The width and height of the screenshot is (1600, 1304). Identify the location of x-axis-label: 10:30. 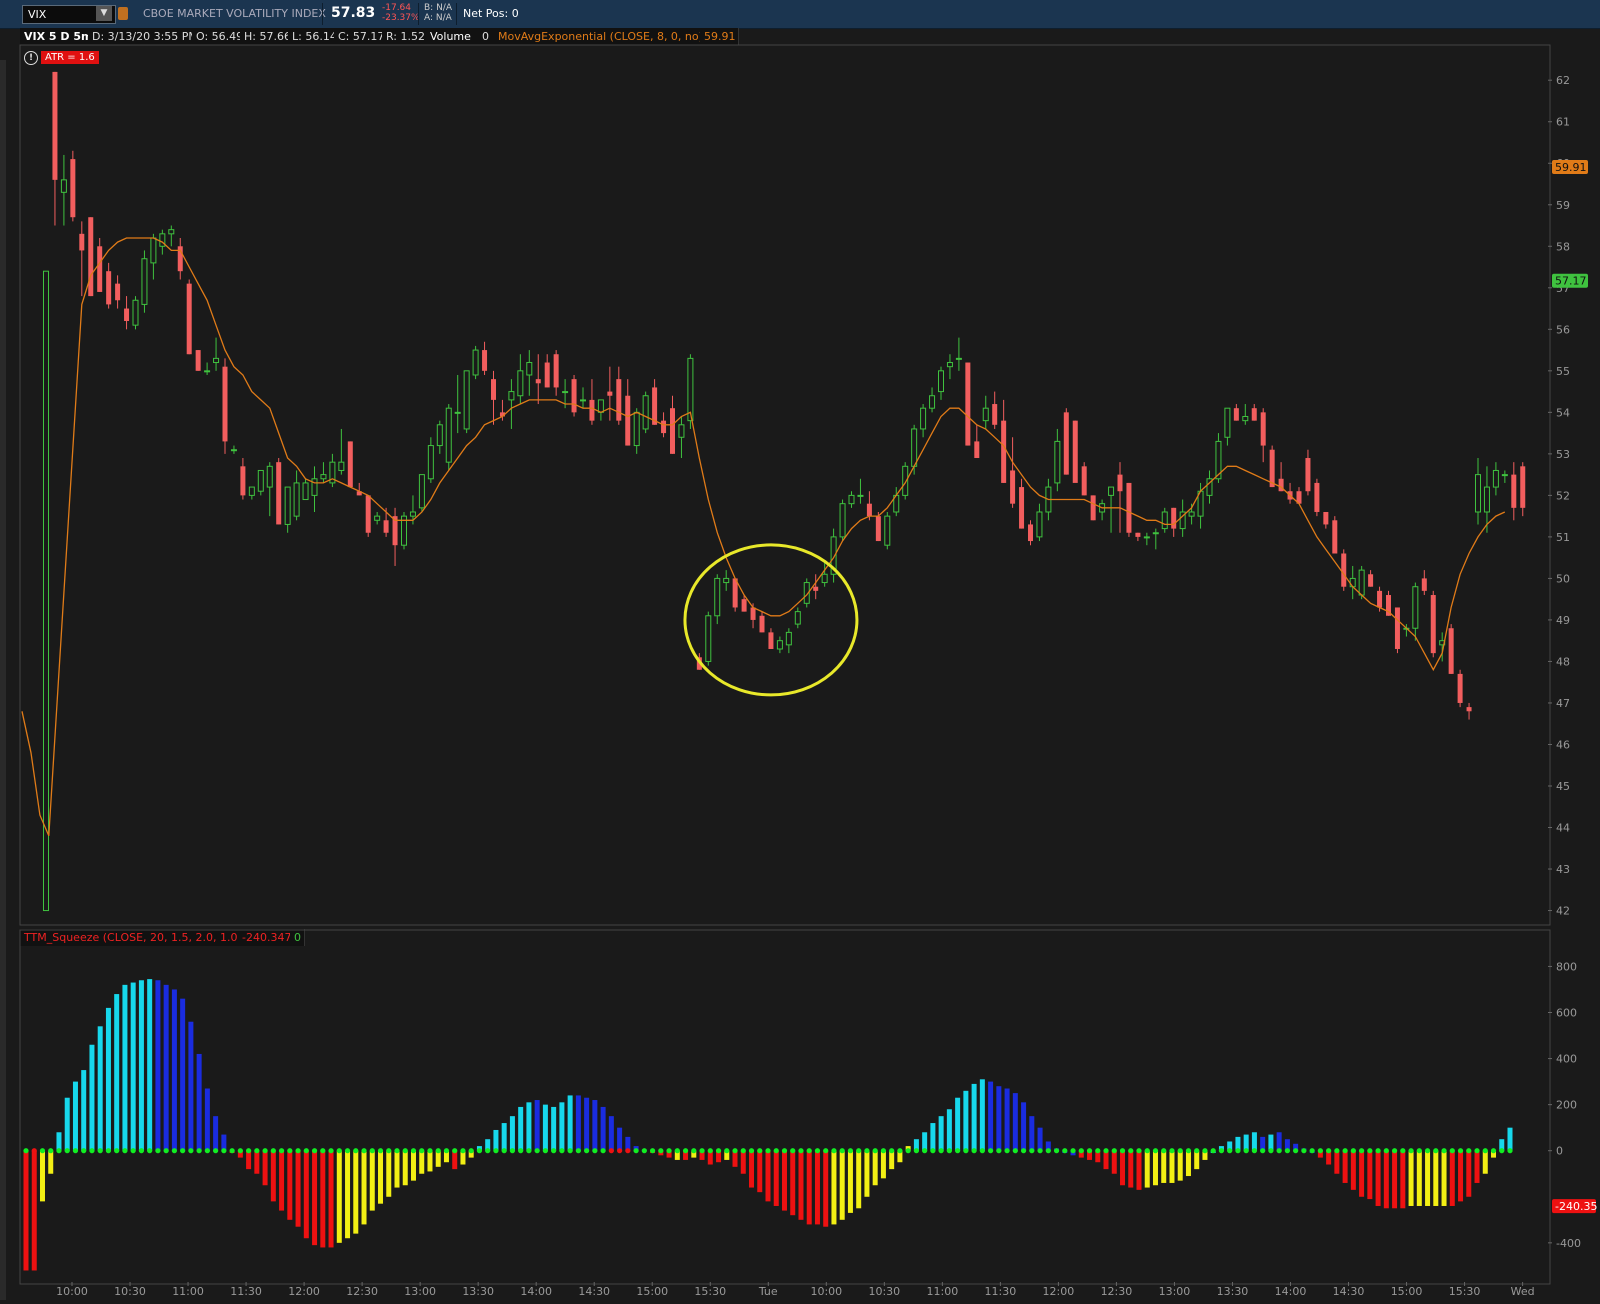
(130, 1291).